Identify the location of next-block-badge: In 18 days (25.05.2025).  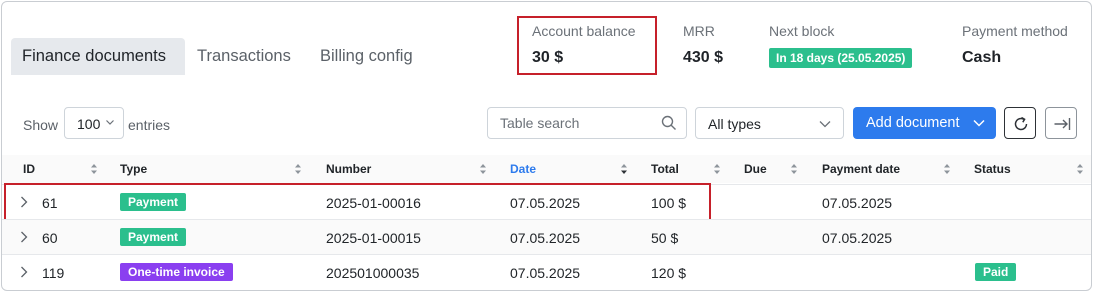
(841, 58).